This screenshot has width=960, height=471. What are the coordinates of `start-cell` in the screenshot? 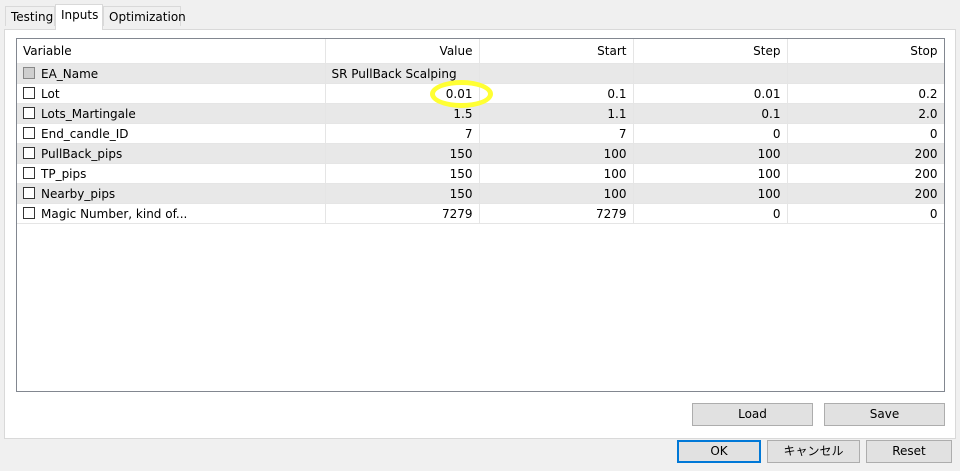 It's located at (556, 73).